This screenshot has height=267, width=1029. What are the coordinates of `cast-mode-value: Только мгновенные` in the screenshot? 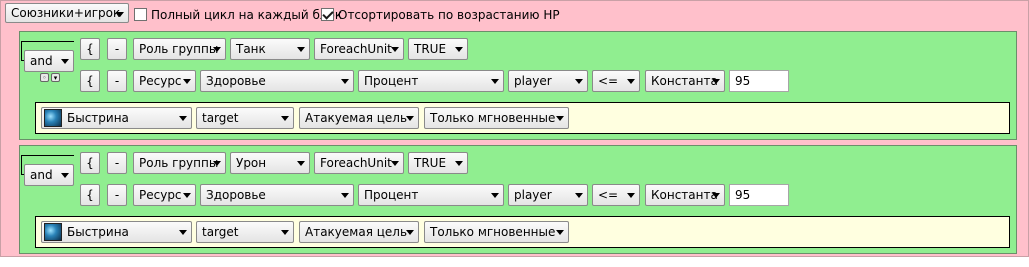 It's located at (493, 232).